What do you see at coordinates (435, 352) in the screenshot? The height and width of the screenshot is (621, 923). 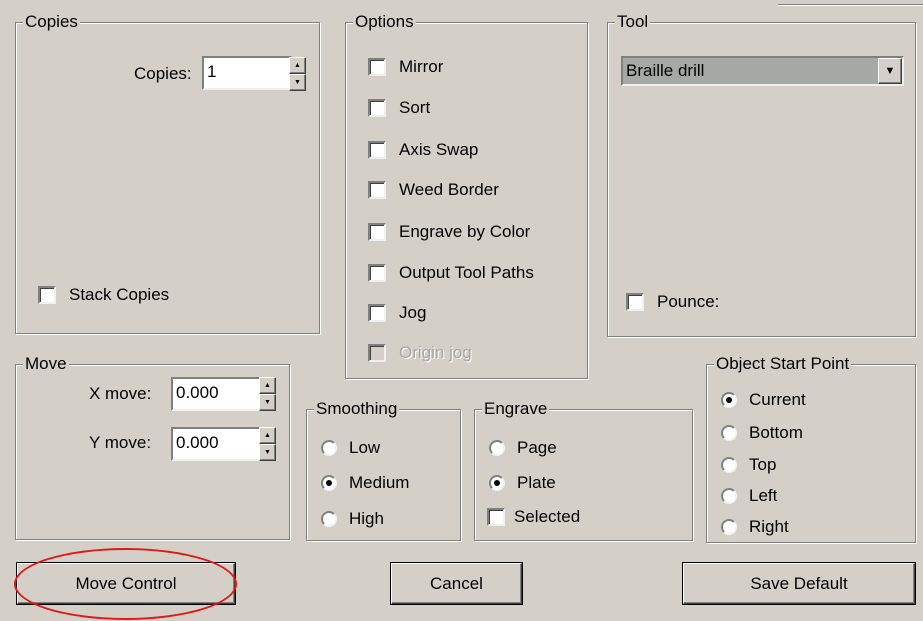 I see `origin-jog-label: Origin jog` at bounding box center [435, 352].